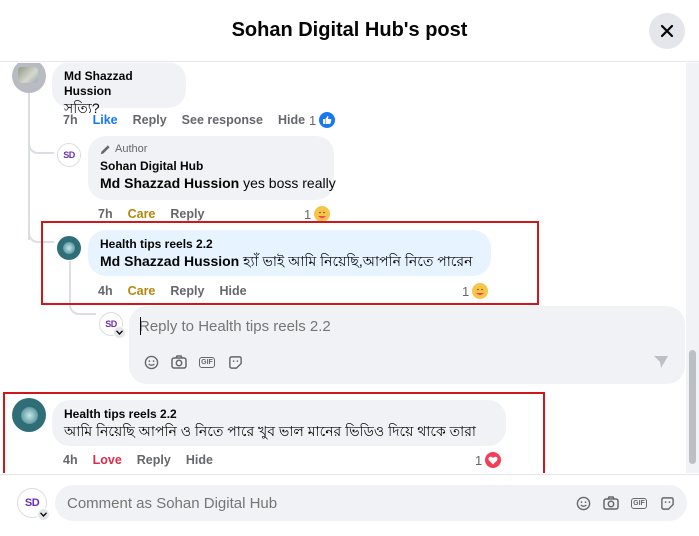  Describe the element at coordinates (211, 149) in the screenshot. I see `author-badge: Author` at that location.